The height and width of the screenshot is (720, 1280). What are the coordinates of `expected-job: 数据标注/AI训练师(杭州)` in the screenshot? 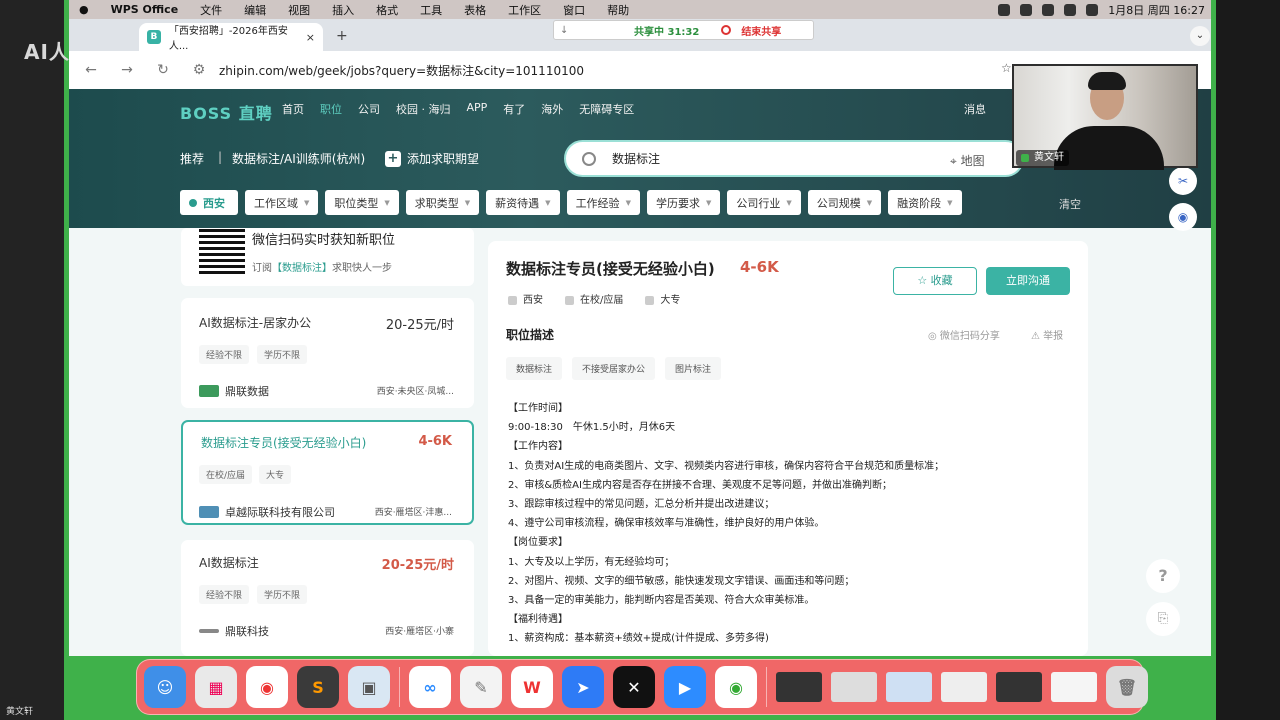 It's located at (298, 158).